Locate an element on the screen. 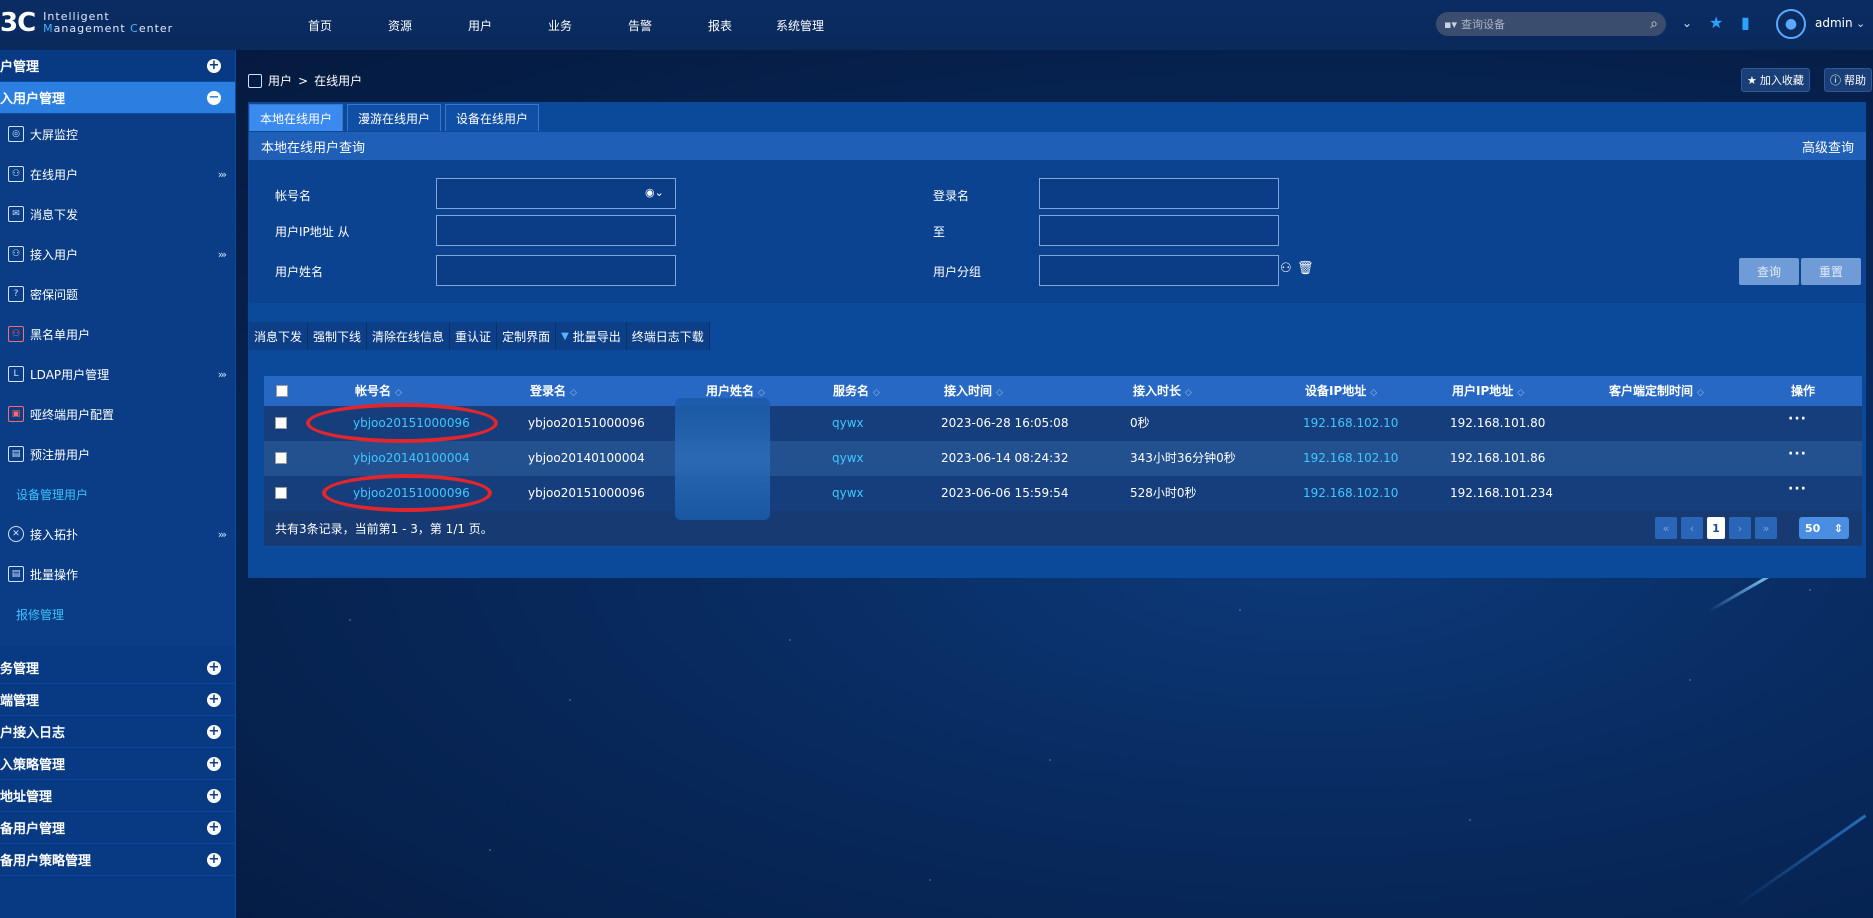 The width and height of the screenshot is (1873, 918). customize-view-button: 定制界面 is located at coordinates (527, 336).